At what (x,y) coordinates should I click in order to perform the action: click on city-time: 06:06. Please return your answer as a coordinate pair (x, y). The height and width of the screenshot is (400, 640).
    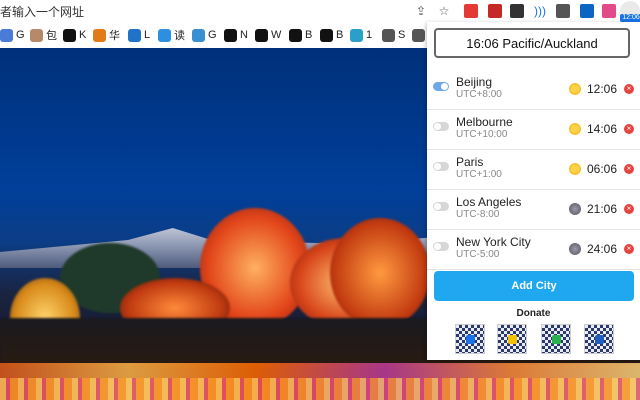
    Looking at the image, I should click on (602, 169).